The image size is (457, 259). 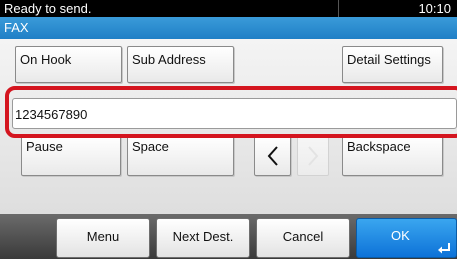 What do you see at coordinates (46, 59) in the screenshot?
I see `on-hook-label: On Hook` at bounding box center [46, 59].